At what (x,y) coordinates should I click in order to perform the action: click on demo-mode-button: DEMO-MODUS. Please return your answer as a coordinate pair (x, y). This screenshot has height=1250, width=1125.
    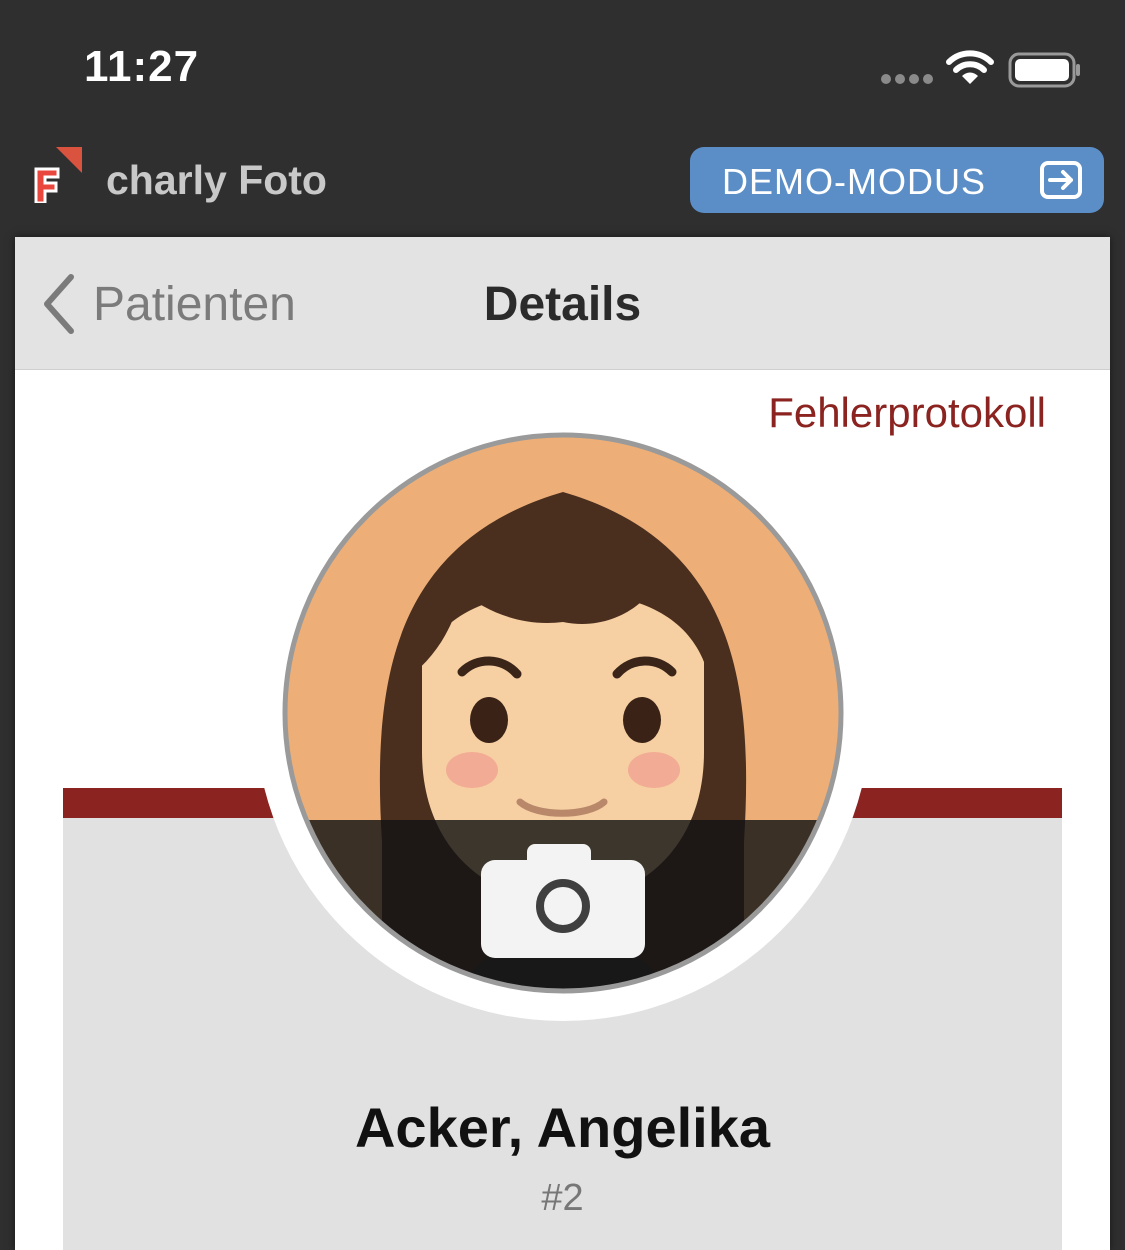
    Looking at the image, I should click on (897, 180).